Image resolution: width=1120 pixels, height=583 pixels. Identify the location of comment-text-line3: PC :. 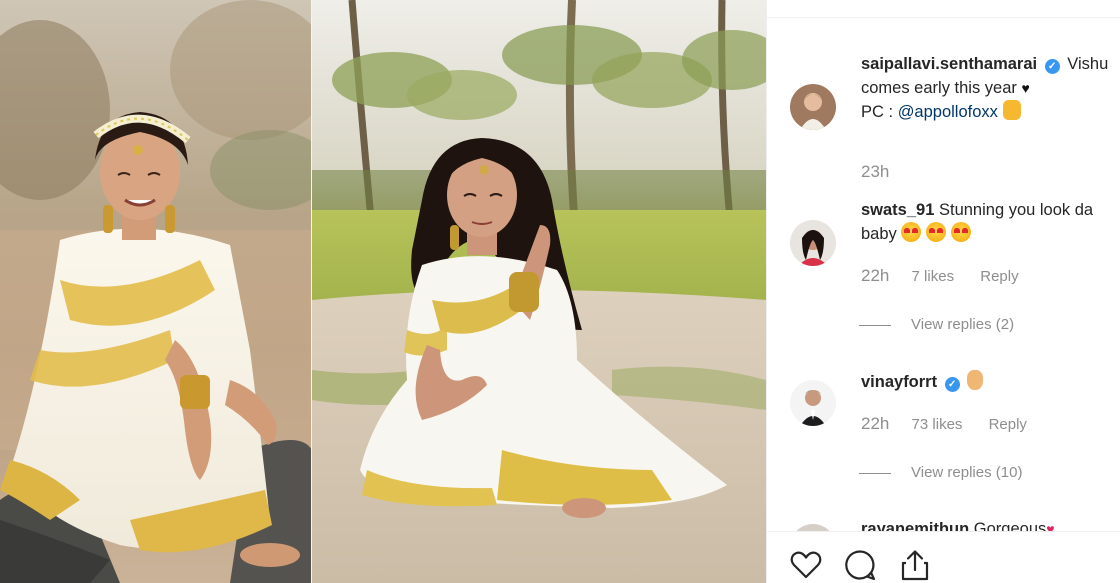
(879, 112).